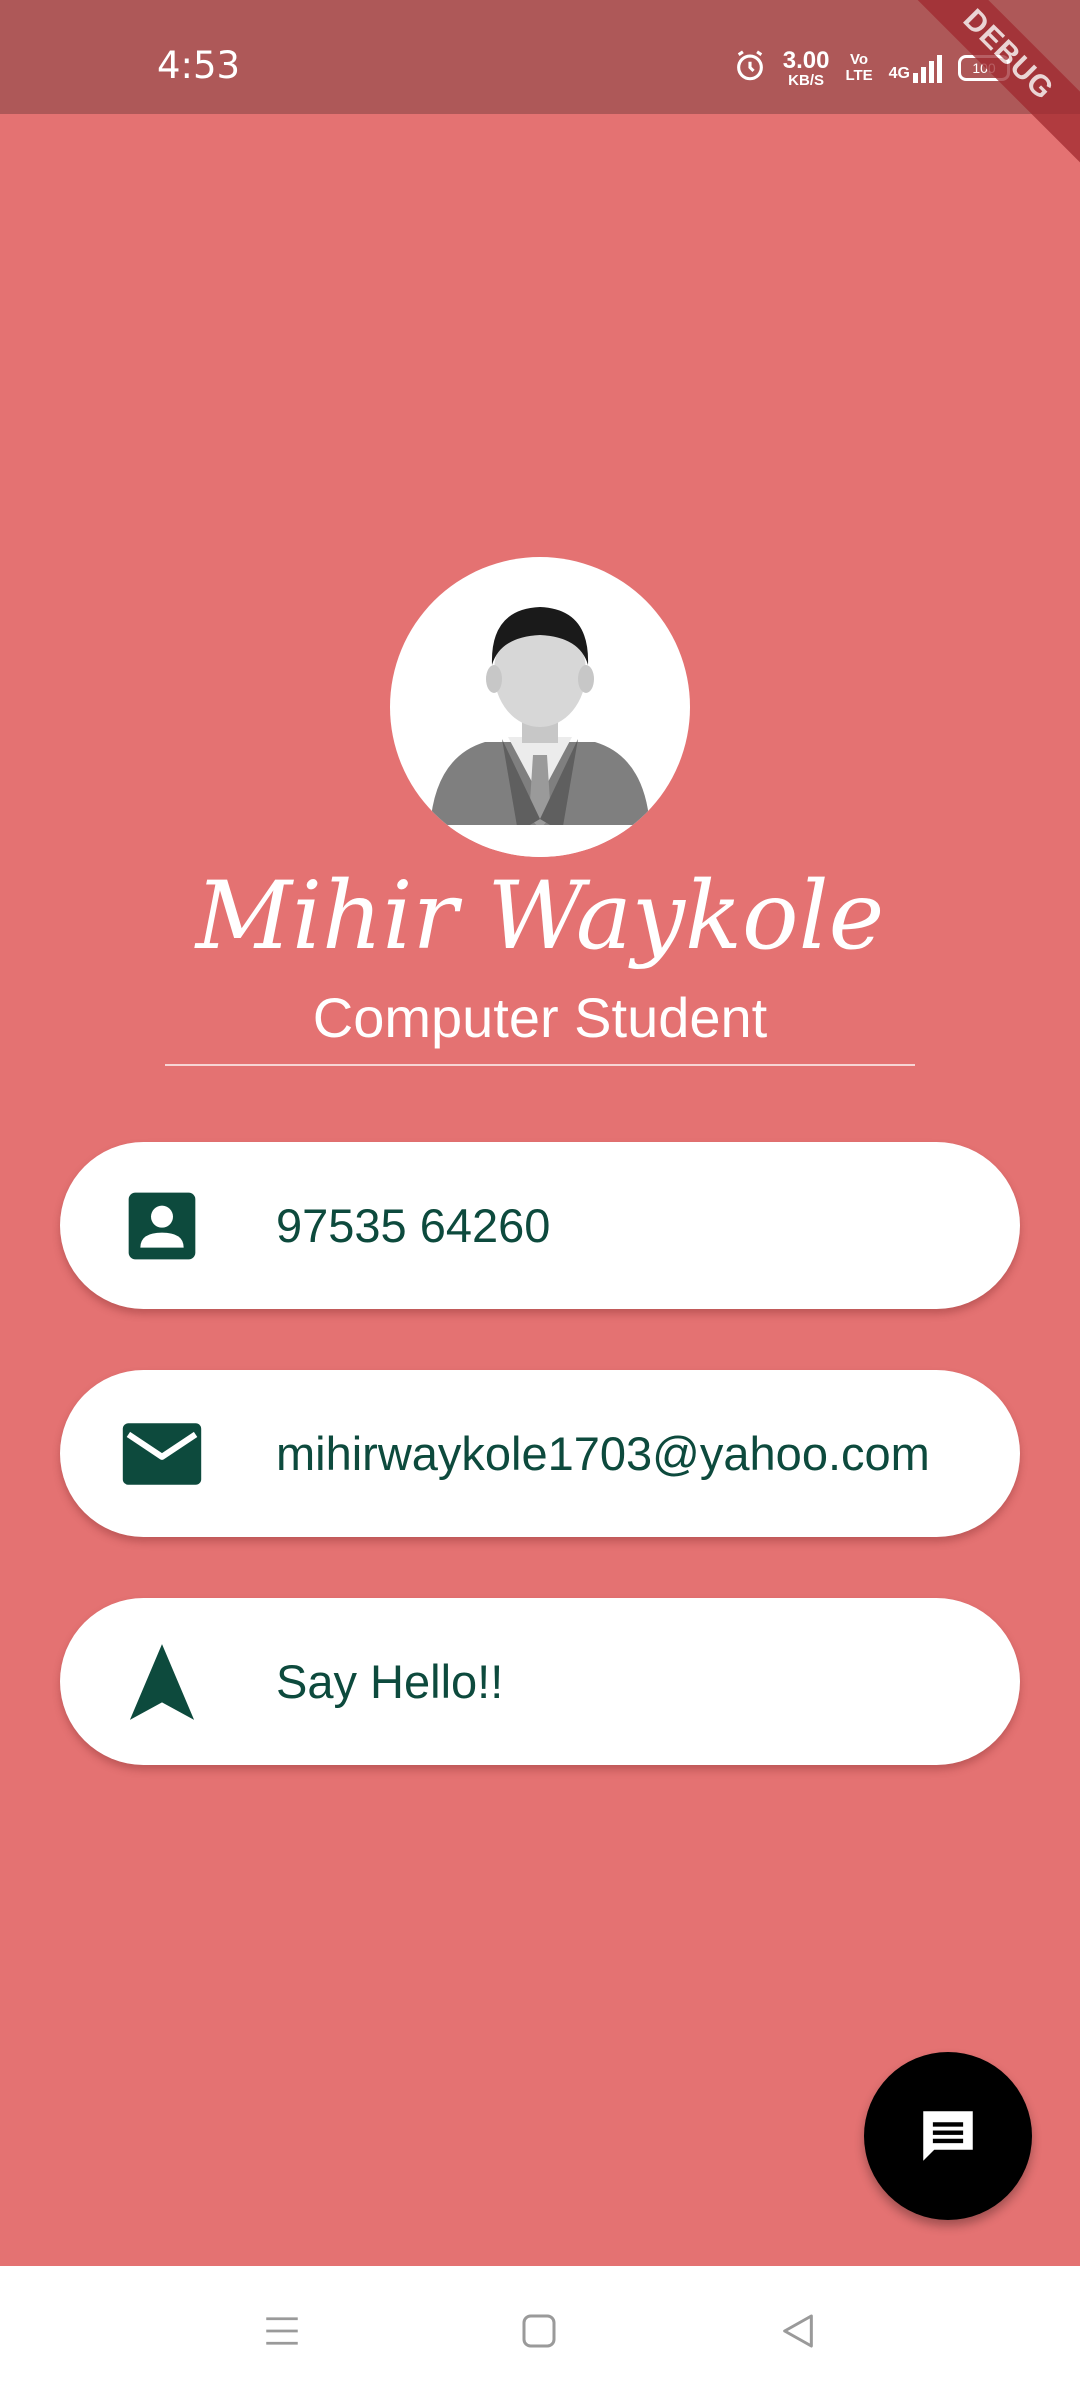 This screenshot has height=2400, width=1080. What do you see at coordinates (603, 1453) in the screenshot?
I see `email-address: mihirwaykole1703@yahoo.com` at bounding box center [603, 1453].